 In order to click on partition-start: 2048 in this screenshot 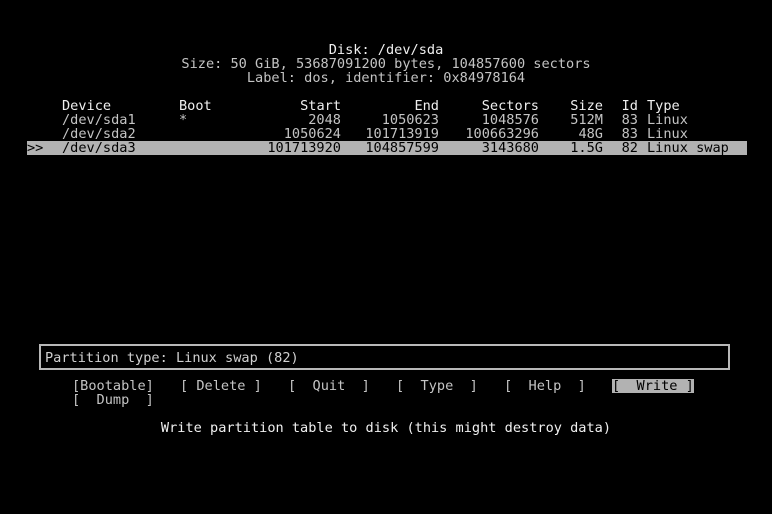, I will do `click(324, 120)`.